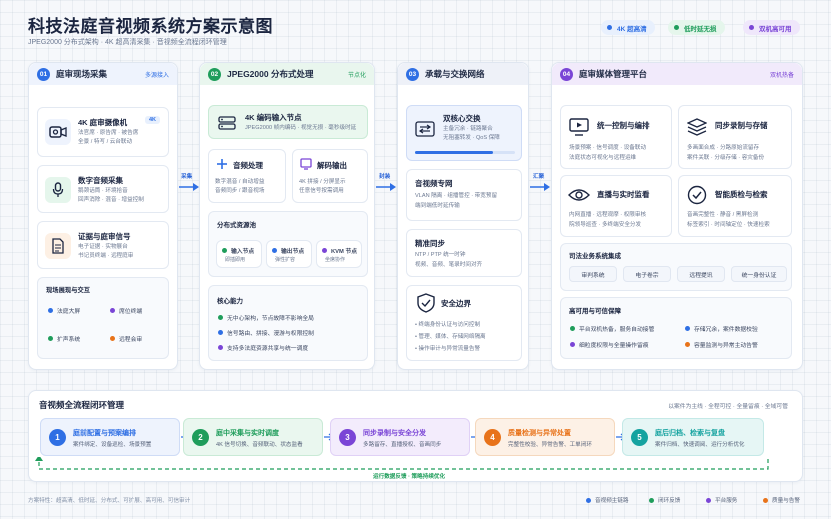 Image resolution: width=831 pixels, height=519 pixels. What do you see at coordinates (253, 437) in the screenshot?
I see `flow-step-2: 2 庭中采集与实时调度 4K 信号切换、音频联动、状态监看` at bounding box center [253, 437].